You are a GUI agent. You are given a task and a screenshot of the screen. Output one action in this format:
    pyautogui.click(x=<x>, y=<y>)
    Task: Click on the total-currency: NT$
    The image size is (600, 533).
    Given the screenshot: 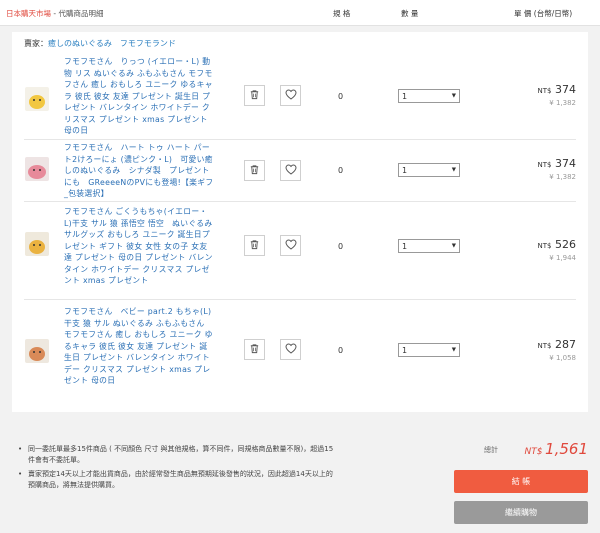 What is the action you would take?
    pyautogui.click(x=533, y=452)
    